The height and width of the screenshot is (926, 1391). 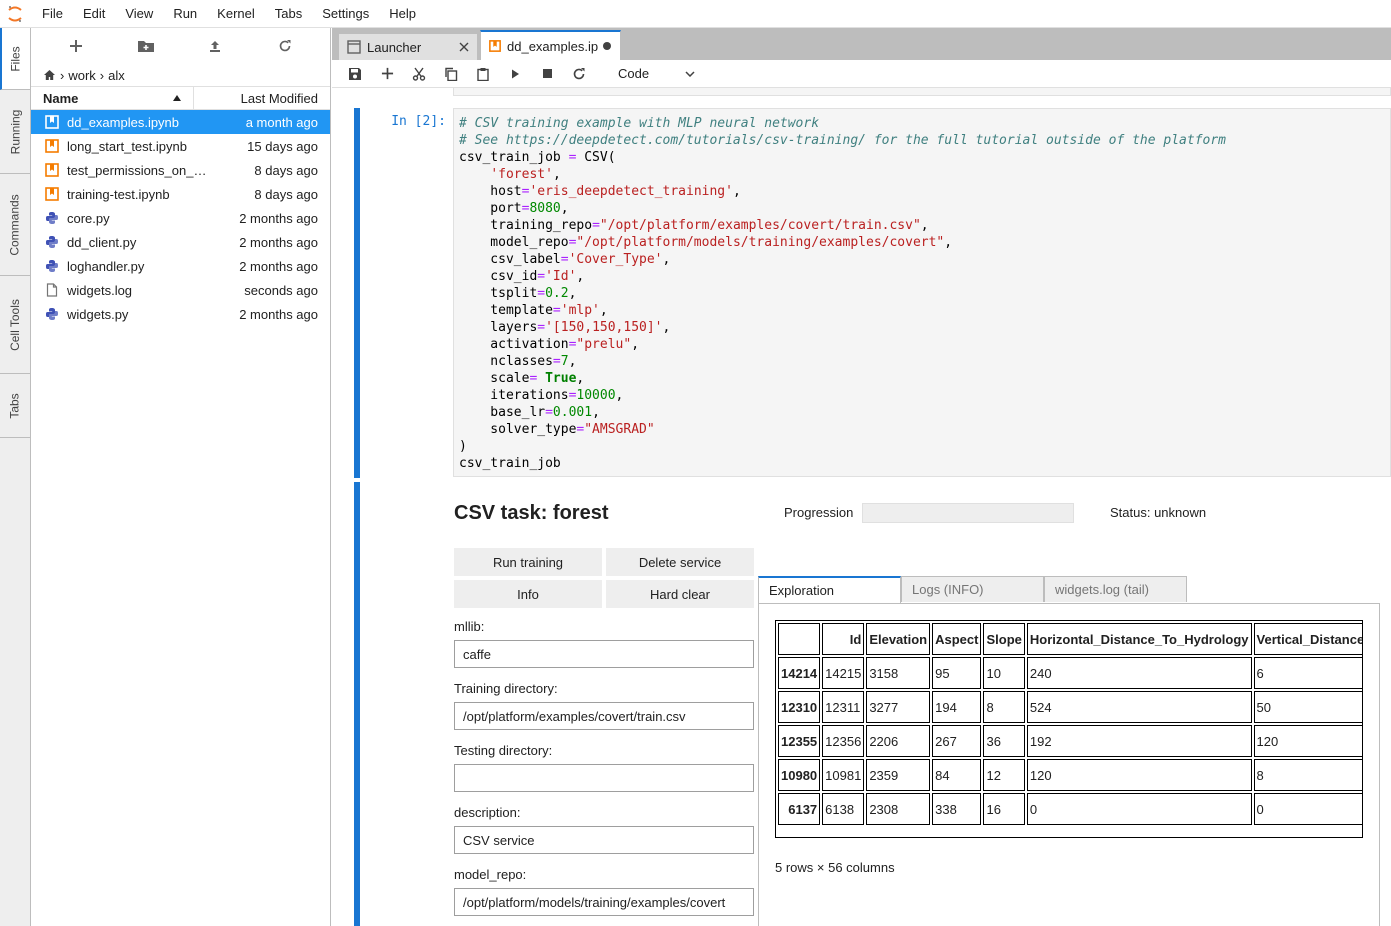 I want to click on breadcrumb-item-alx: alx, so click(x=116, y=75).